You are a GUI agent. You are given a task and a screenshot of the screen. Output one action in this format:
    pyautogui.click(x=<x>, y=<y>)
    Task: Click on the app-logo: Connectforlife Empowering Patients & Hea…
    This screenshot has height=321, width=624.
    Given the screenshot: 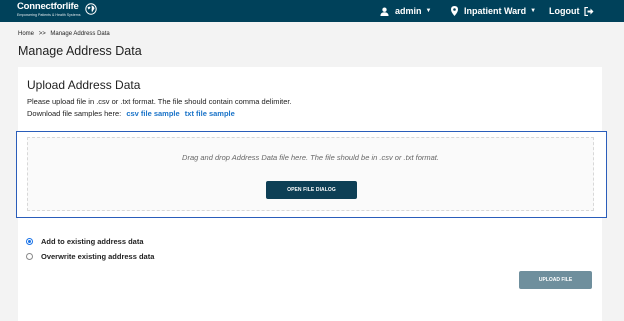 What is the action you would take?
    pyautogui.click(x=62, y=11)
    